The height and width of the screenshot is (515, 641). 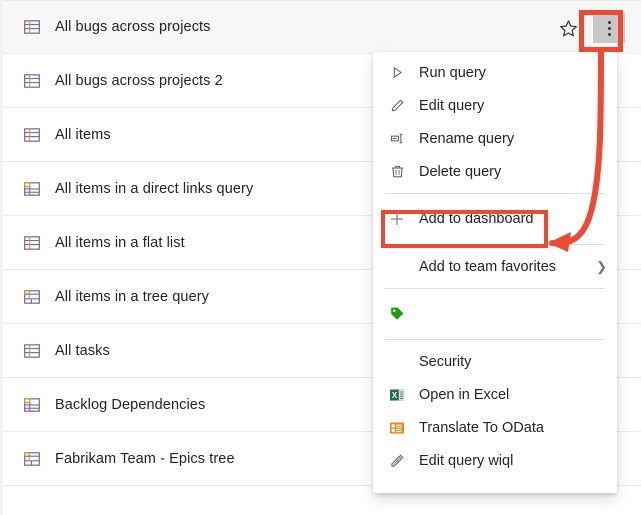 What do you see at coordinates (133, 27) in the screenshot?
I see `query-row-label: All bugs across projects` at bounding box center [133, 27].